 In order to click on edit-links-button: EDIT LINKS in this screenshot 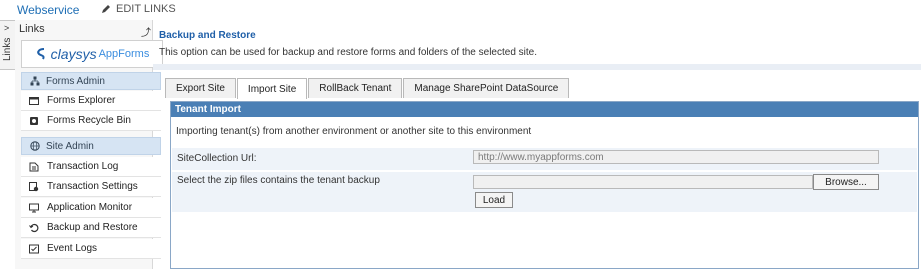, I will do `click(138, 9)`.